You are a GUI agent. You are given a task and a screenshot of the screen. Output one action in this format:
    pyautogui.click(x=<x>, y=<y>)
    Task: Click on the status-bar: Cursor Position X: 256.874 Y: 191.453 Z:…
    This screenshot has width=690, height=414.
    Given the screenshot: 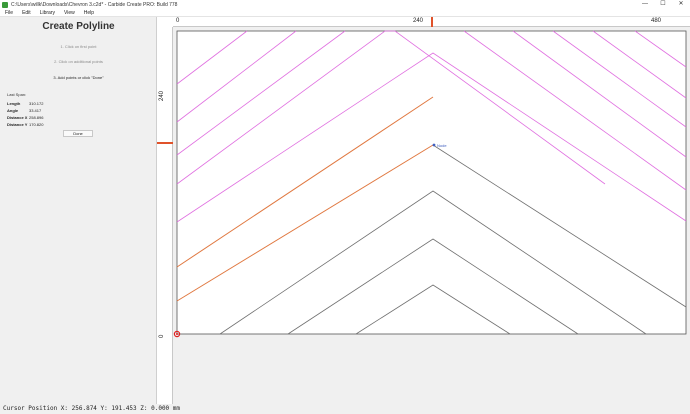 What is the action you would take?
    pyautogui.click(x=345, y=409)
    